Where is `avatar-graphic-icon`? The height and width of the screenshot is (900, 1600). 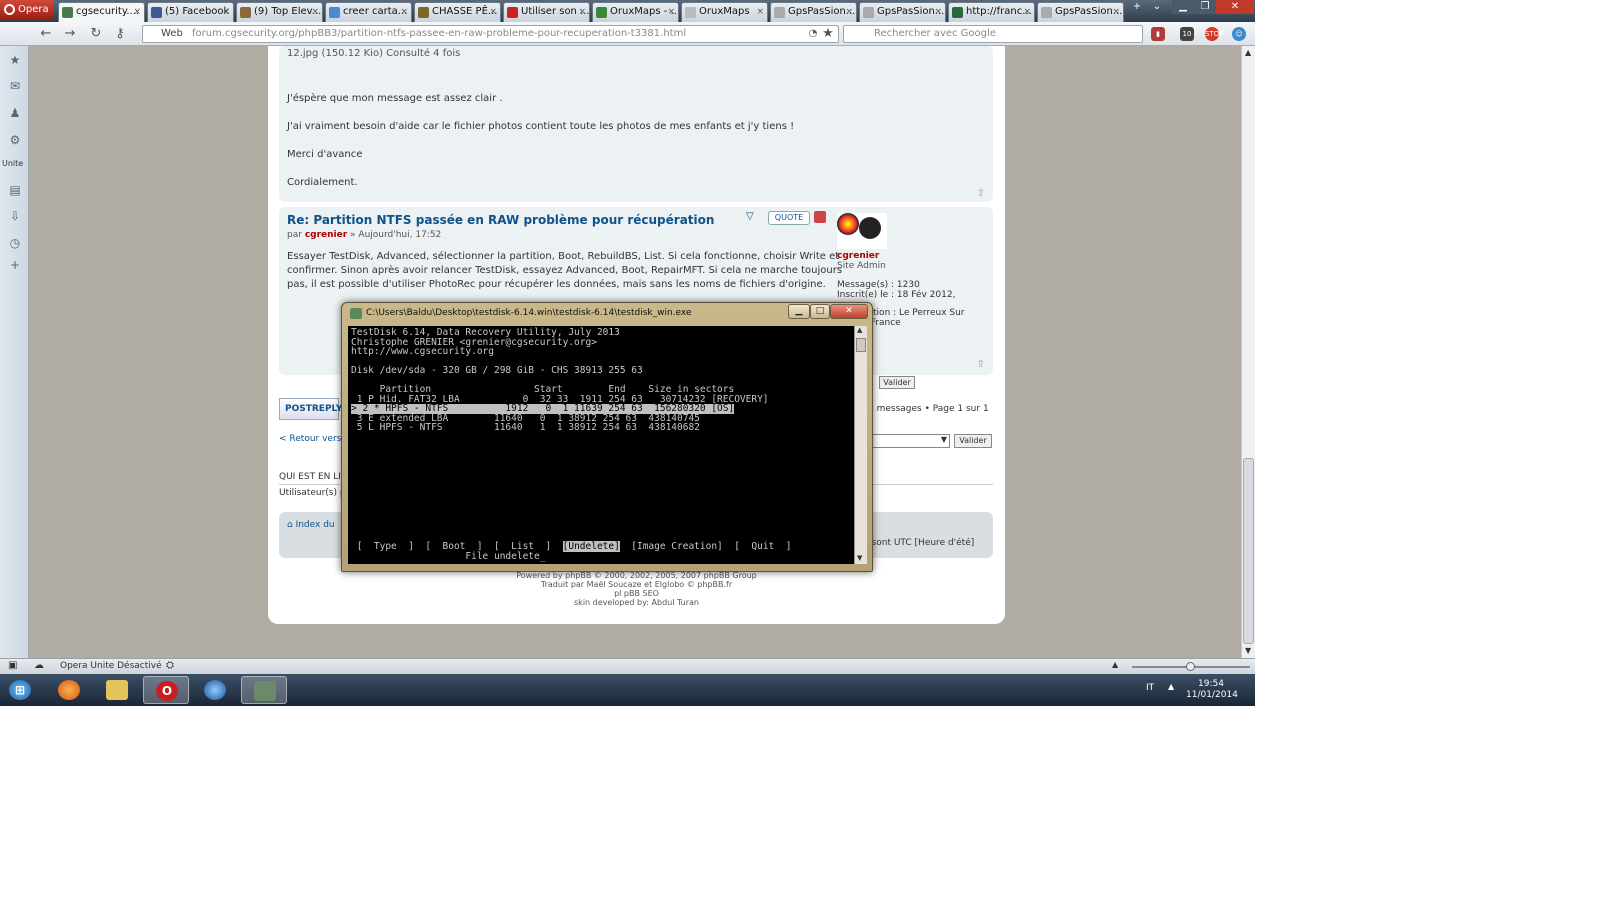
avatar-graphic-icon is located at coordinates (848, 224).